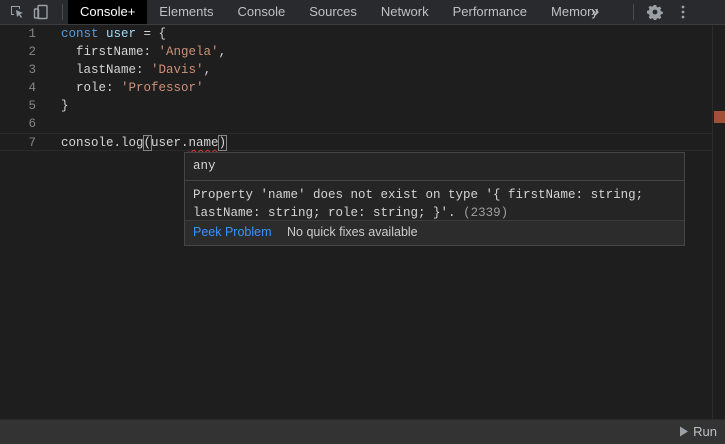 The image size is (725, 444). I want to click on line-number: 2, so click(32, 52).